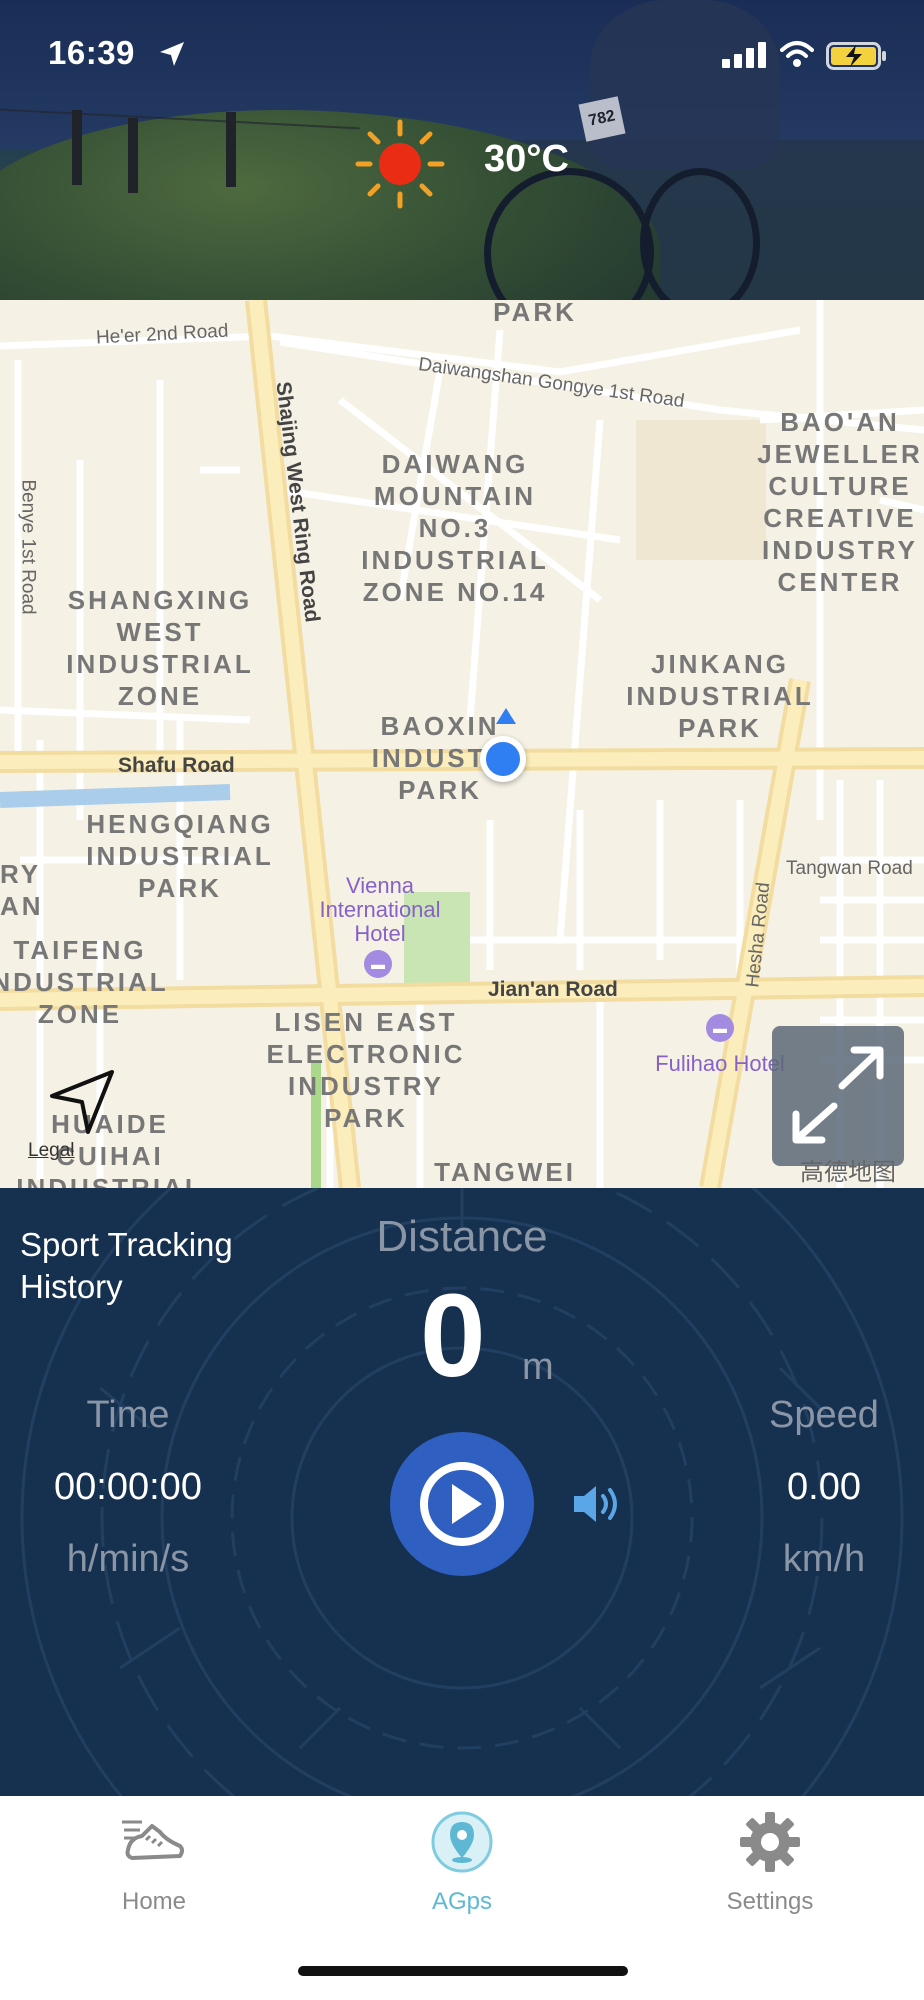 This screenshot has width=924, height=2000. What do you see at coordinates (28, 547) in the screenshot?
I see `road-label: Benye 1st Road` at bounding box center [28, 547].